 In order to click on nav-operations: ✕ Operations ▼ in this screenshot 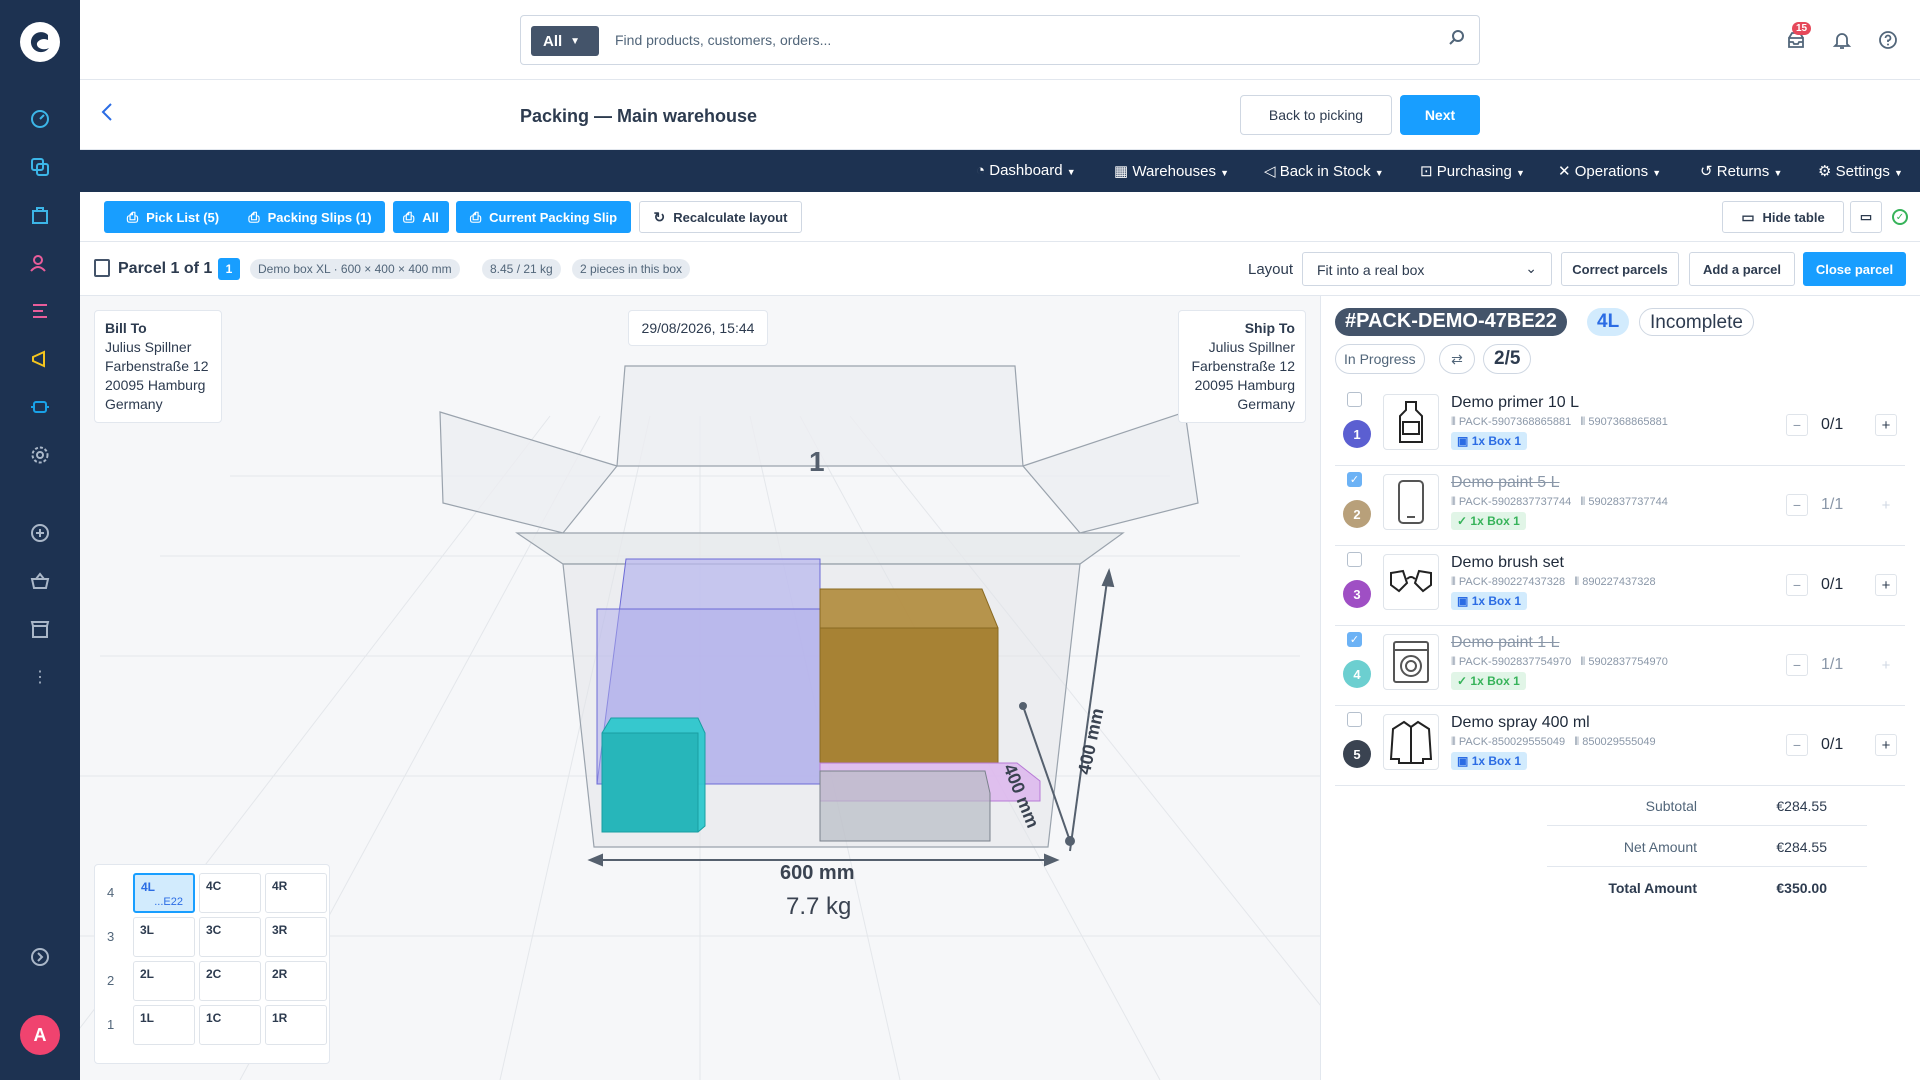, I will do `click(1609, 171)`.